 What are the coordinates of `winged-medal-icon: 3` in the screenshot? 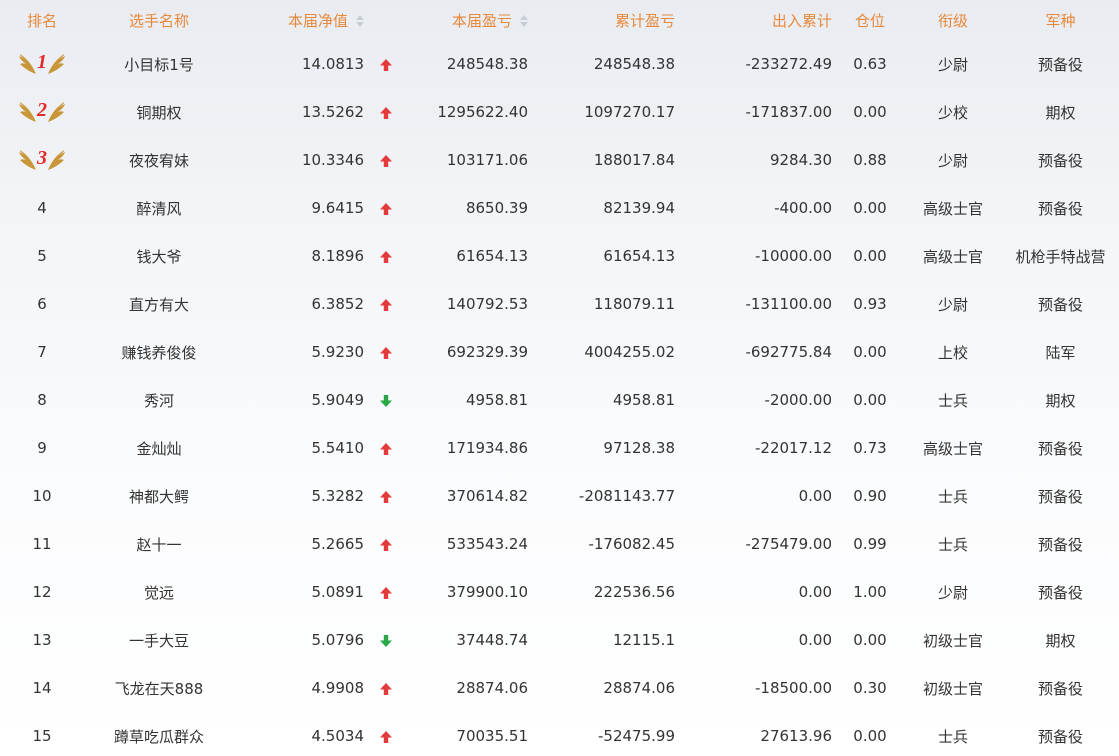 It's located at (42, 160).